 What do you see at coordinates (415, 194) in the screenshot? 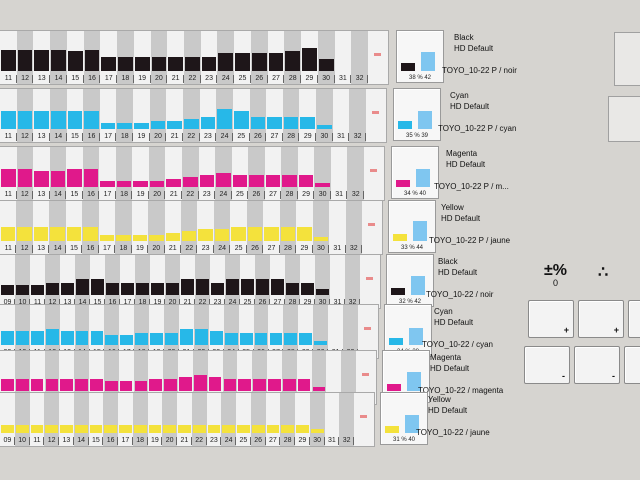
I see `coverage-percent: 34 % 40` at bounding box center [415, 194].